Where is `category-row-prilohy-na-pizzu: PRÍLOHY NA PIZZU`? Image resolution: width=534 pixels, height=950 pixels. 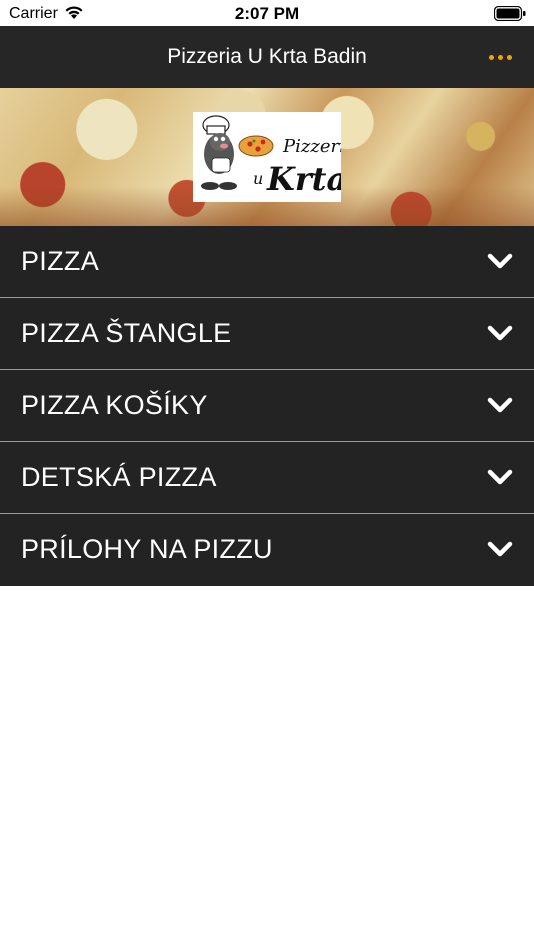
category-row-prilohy-na-pizzu: PRÍLOHY NA PIZZU is located at coordinates (267, 550).